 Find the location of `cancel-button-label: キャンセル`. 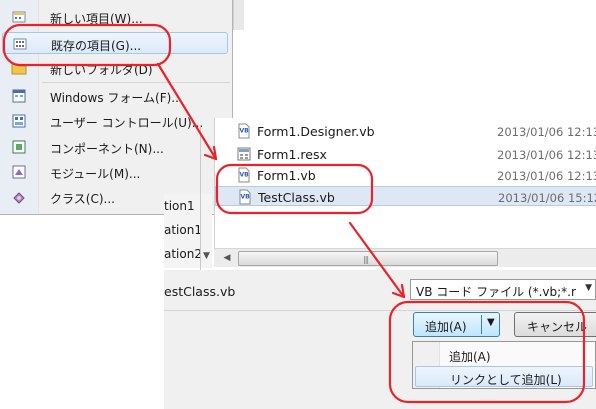

cancel-button-label: キャンセル is located at coordinates (557, 327).